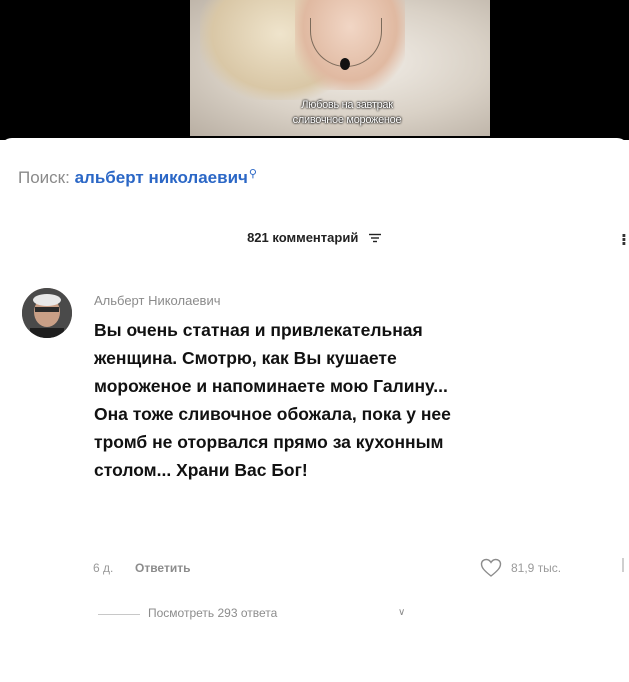 The height and width of the screenshot is (682, 629). Describe the element at coordinates (314, 614) in the screenshot. I see `view-replies-button: Посмотреть 293 ответа ∨` at that location.